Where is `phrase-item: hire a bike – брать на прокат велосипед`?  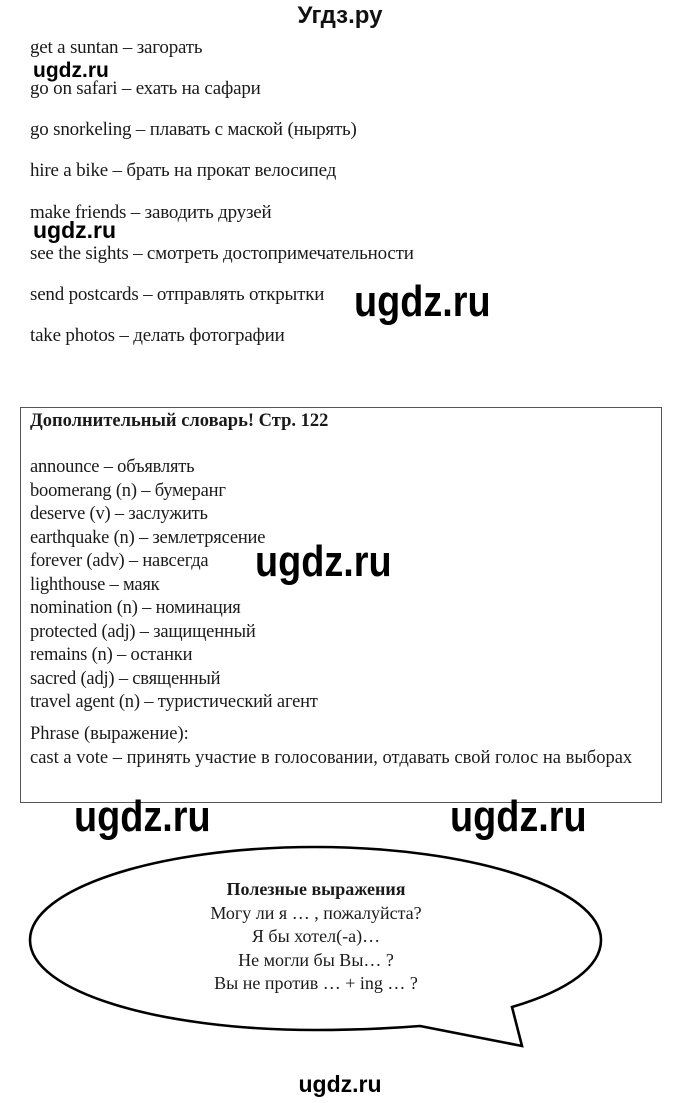 phrase-item: hire a bike – брать на прокат велосипед is located at coordinates (183, 170).